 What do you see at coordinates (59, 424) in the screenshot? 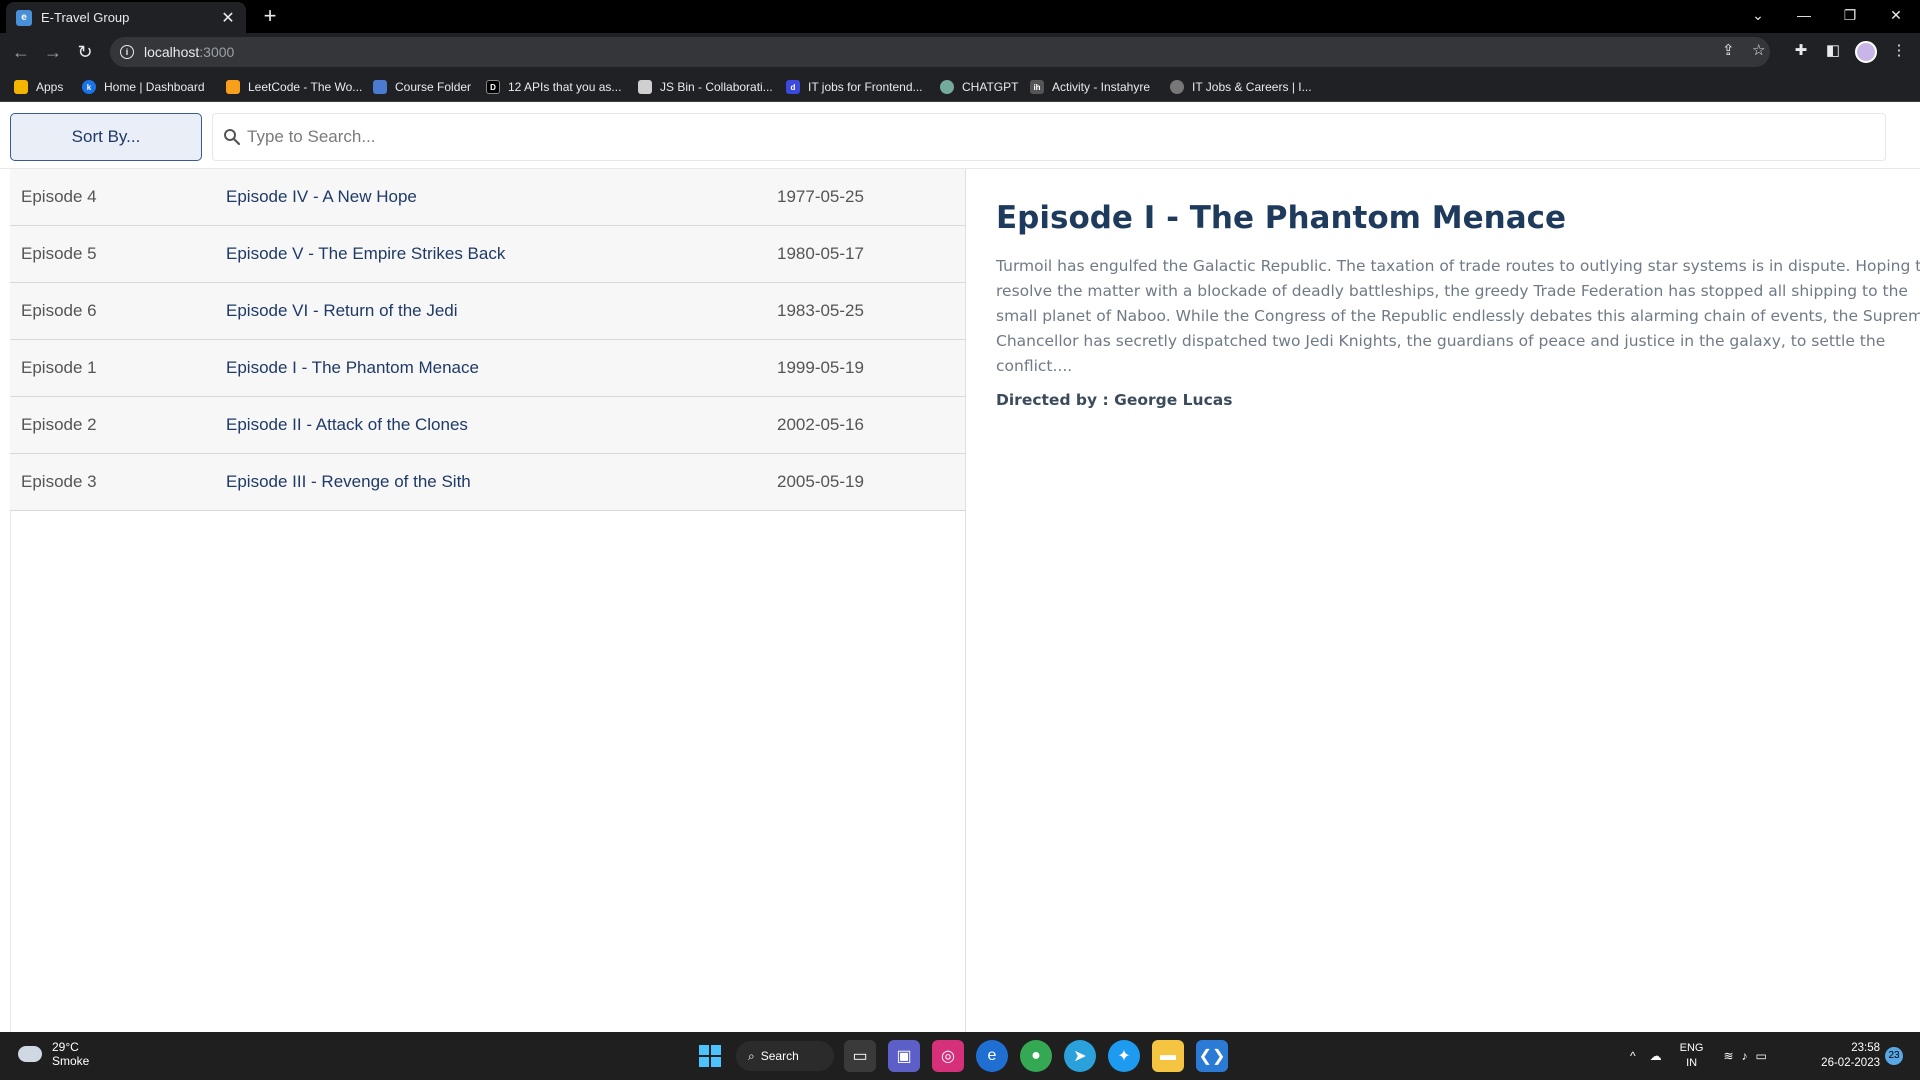
I see `episode-number: Episode 2` at bounding box center [59, 424].